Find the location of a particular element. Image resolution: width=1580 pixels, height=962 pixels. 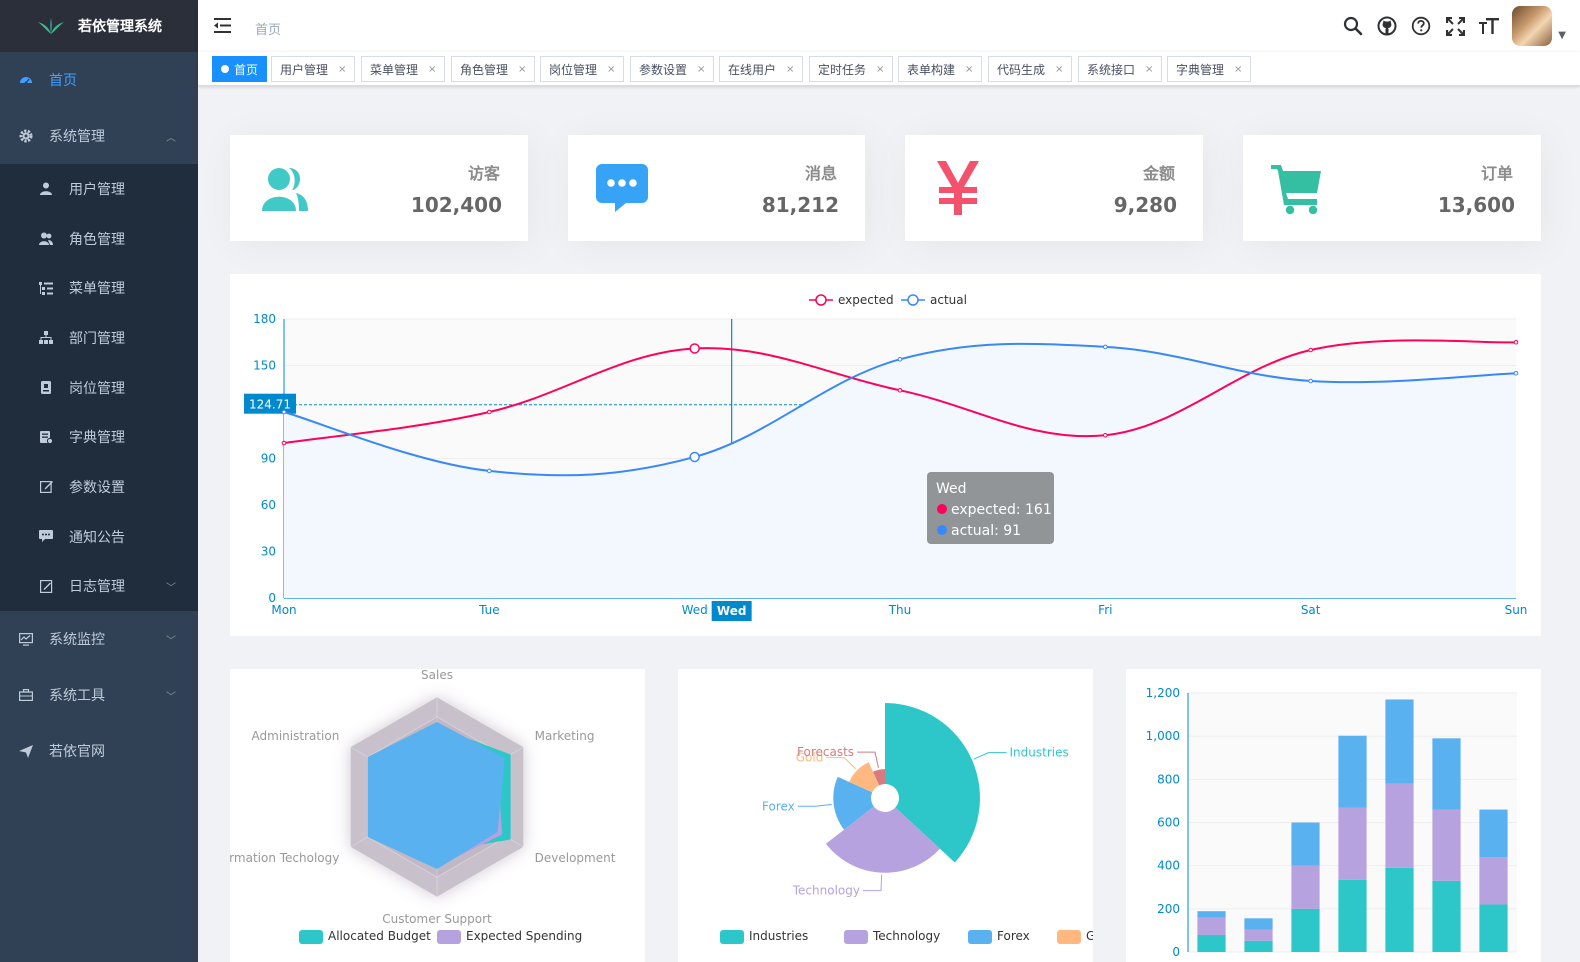

sidebar-item-website: 若依官网 is located at coordinates (99, 751).